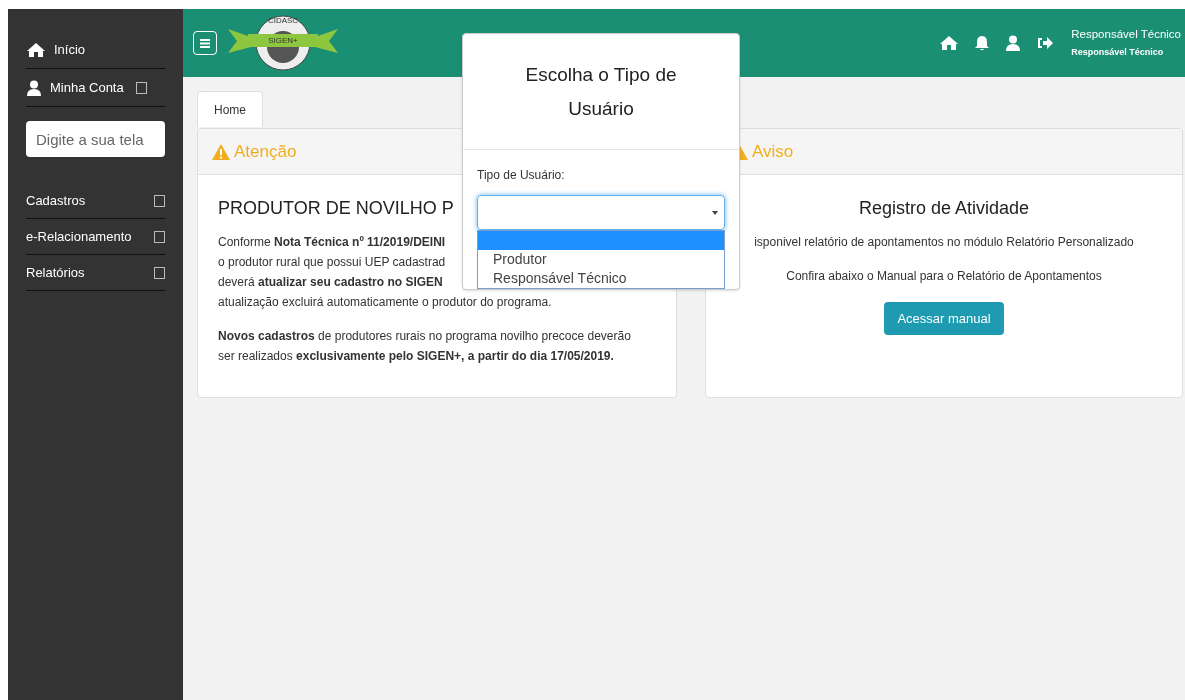 The width and height of the screenshot is (1185, 700). I want to click on field-label: Tipo de Usuário:, so click(521, 175).